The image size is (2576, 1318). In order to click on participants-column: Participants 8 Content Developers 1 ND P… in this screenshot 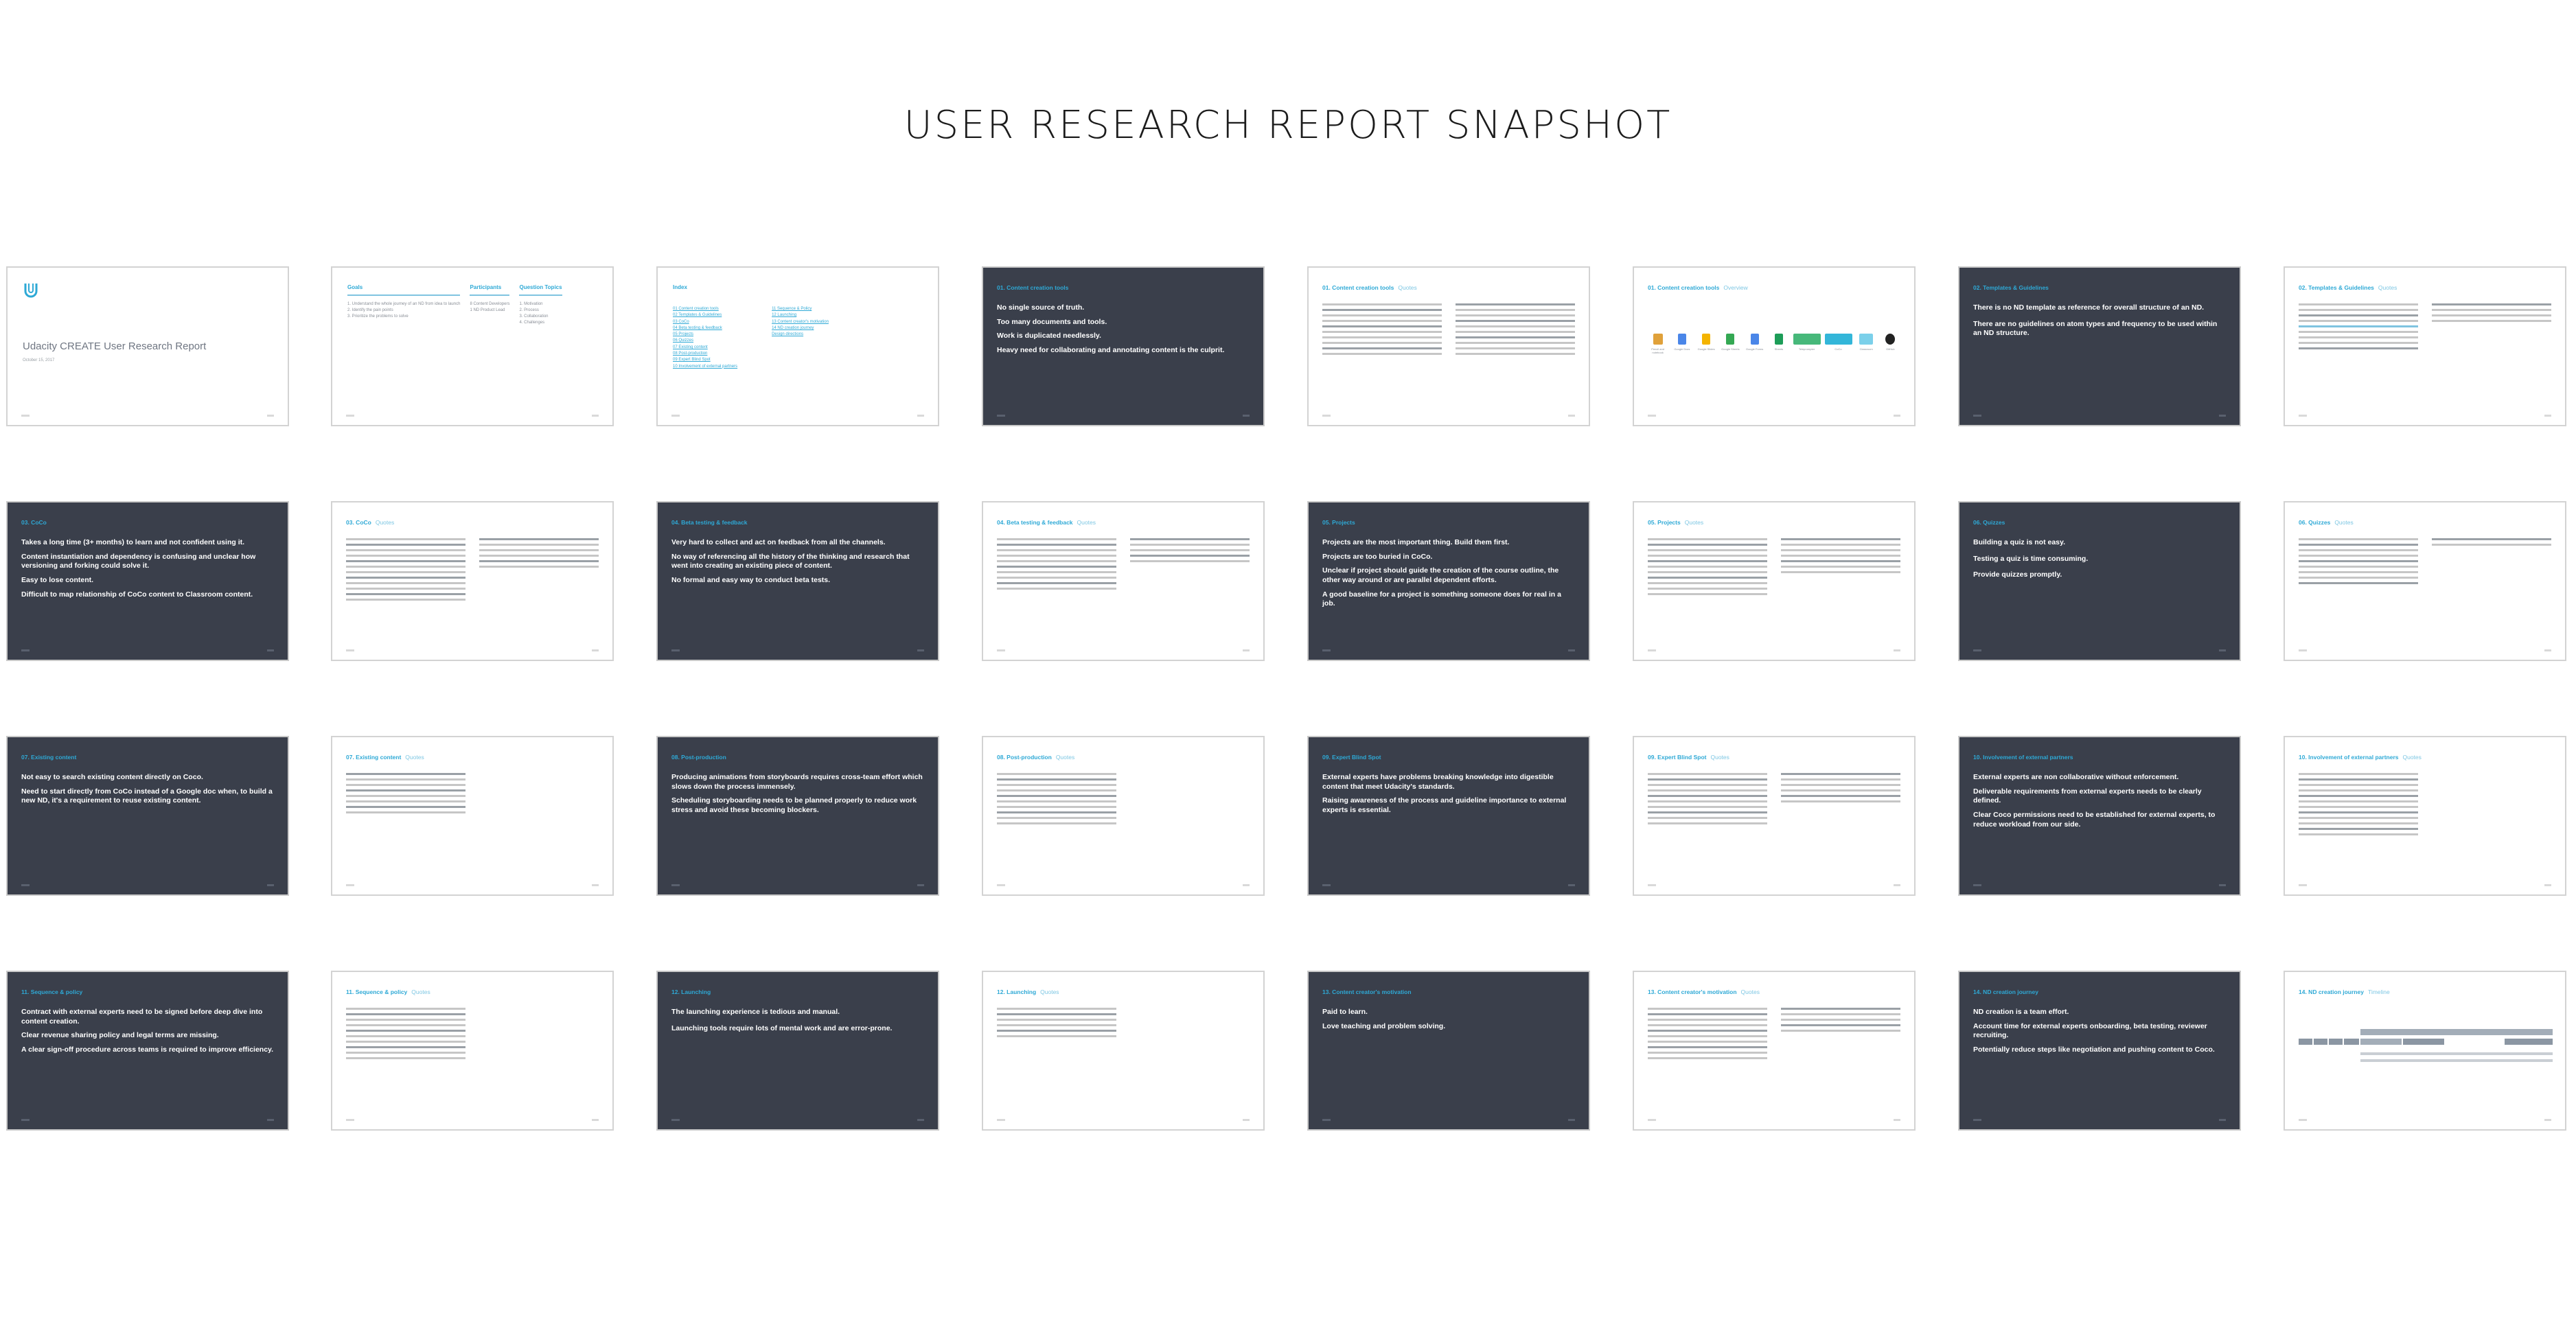, I will do `click(490, 298)`.